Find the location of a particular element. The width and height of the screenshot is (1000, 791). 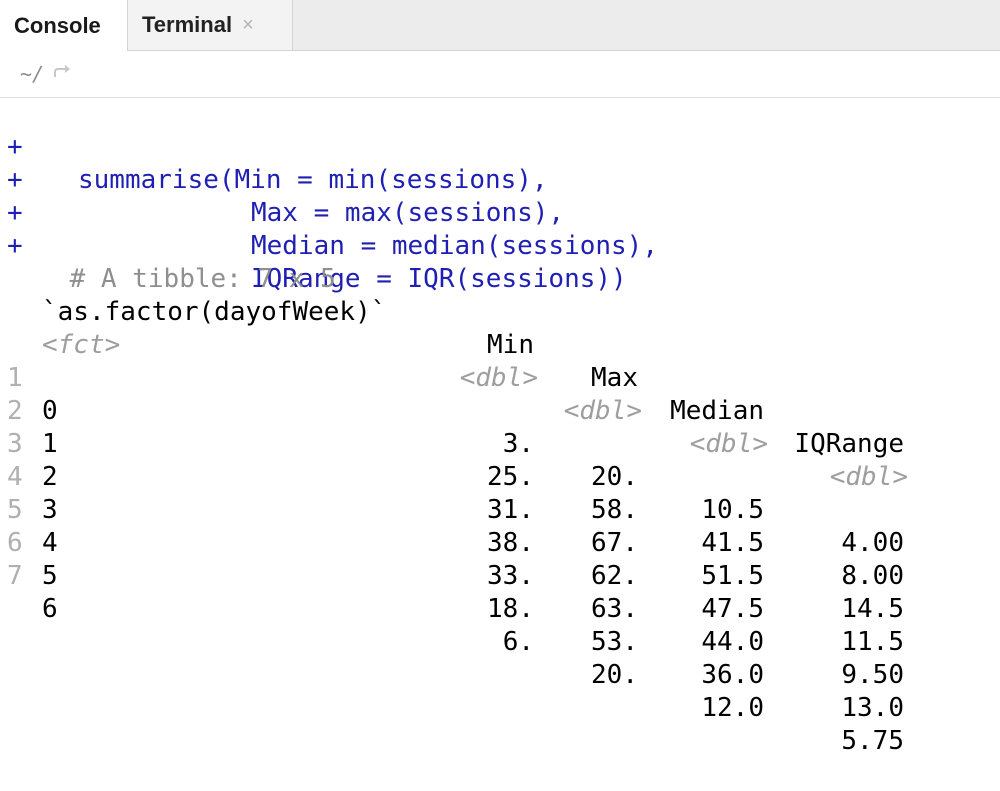

cell-min: 6. is located at coordinates (518, 642).